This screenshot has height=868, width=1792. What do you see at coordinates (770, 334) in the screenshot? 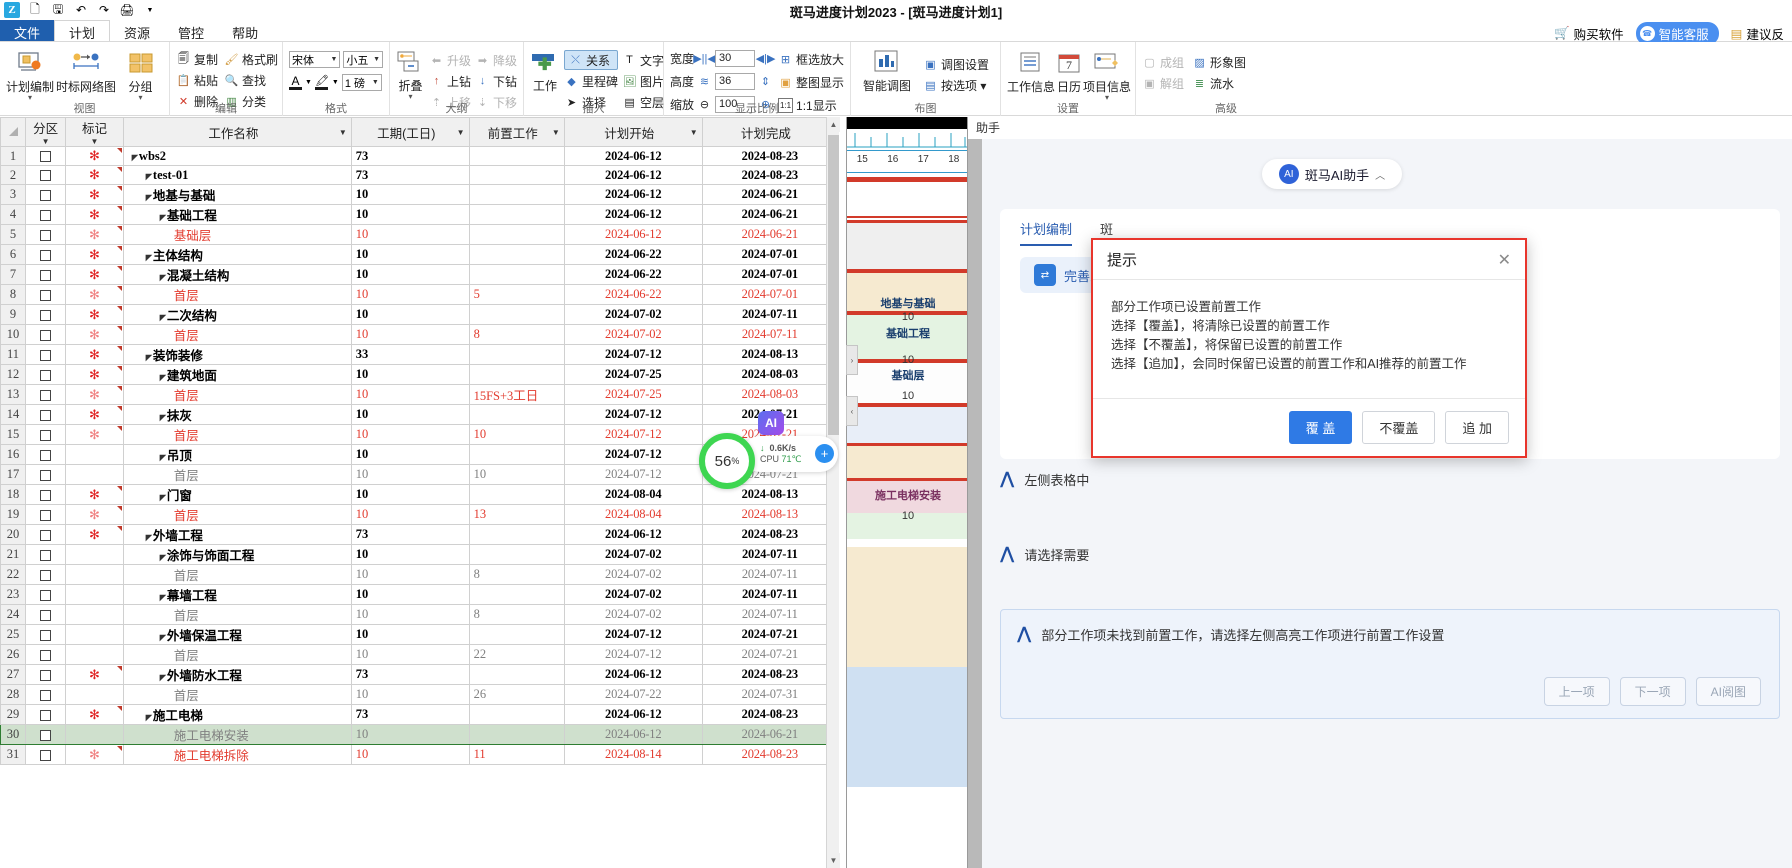
I see `planned-finish-cell: 2024-07-11` at bounding box center [770, 334].